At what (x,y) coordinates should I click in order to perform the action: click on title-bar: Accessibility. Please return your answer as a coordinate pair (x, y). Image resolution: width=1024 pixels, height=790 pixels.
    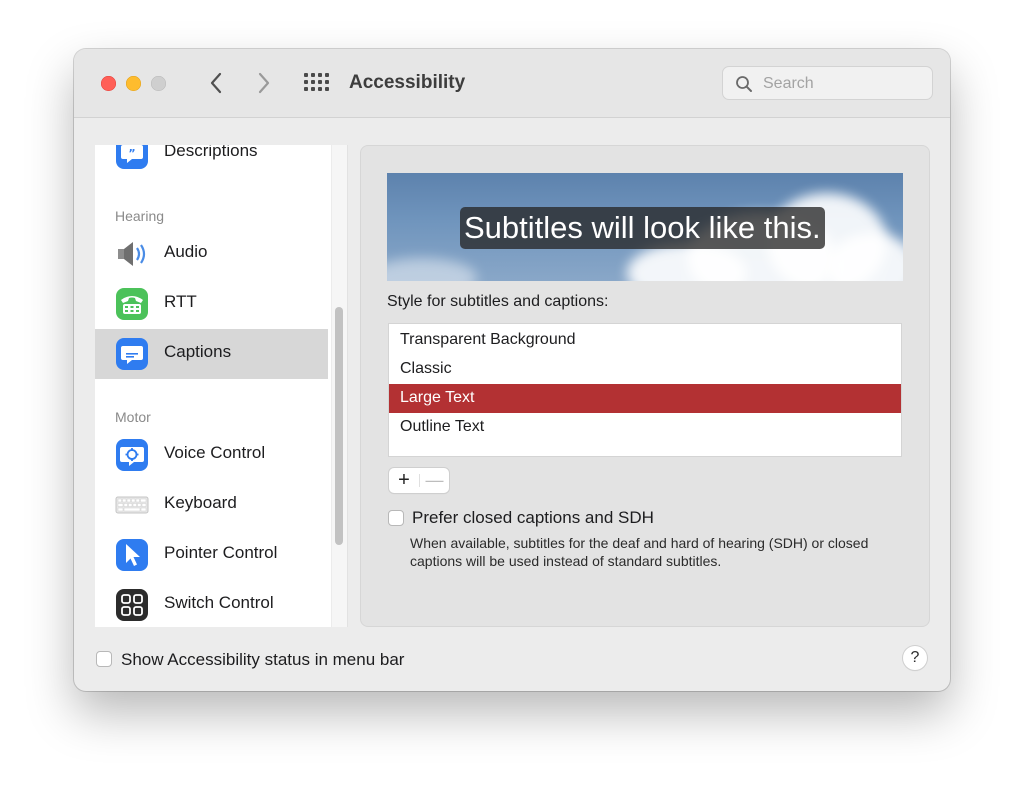
    Looking at the image, I should click on (512, 83).